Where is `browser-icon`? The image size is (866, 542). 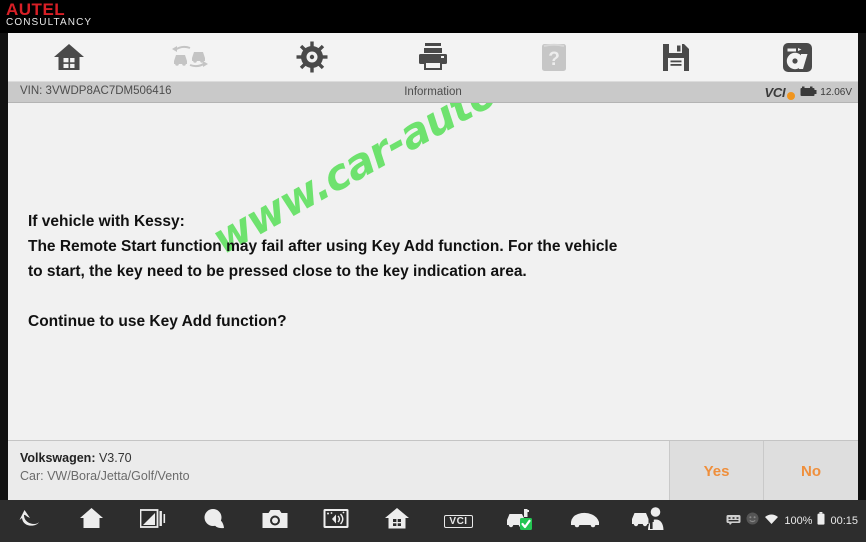
browser-icon is located at coordinates (214, 521).